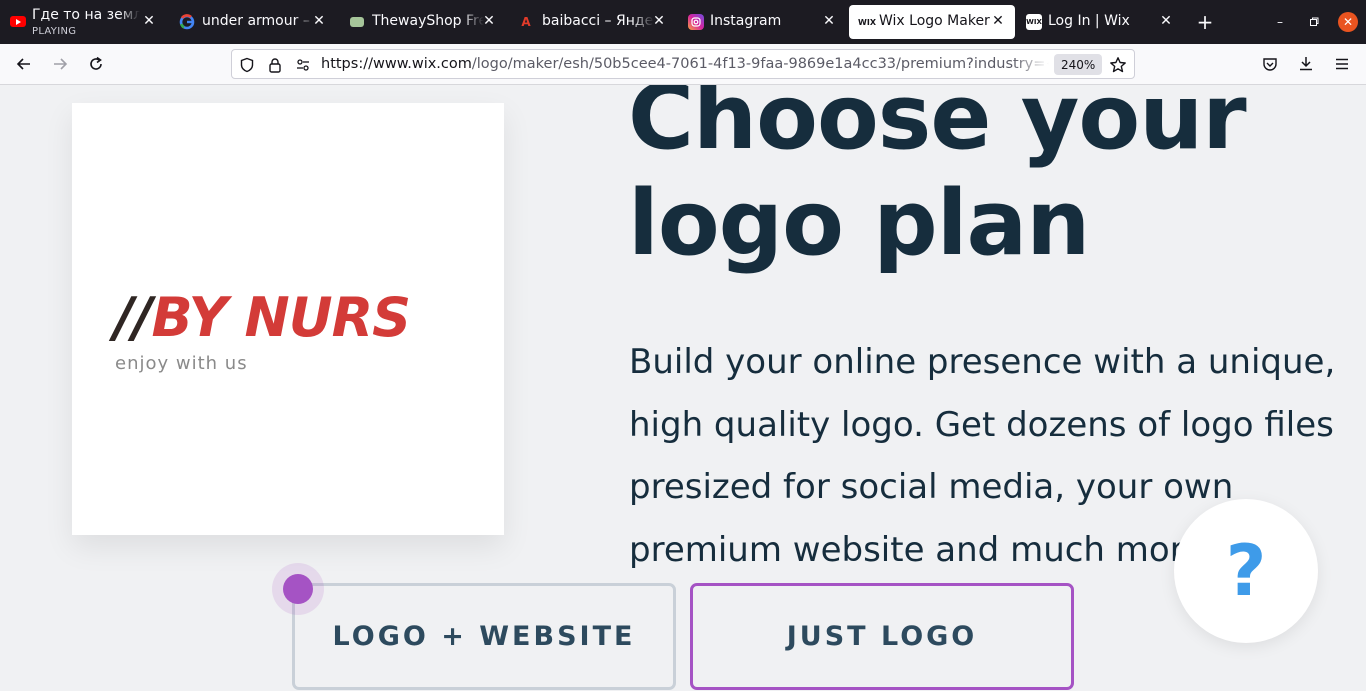 The image size is (1366, 691). Describe the element at coordinates (484, 636) in the screenshot. I see `logo-website-plan-button: LOGO + WEBSITE` at that location.